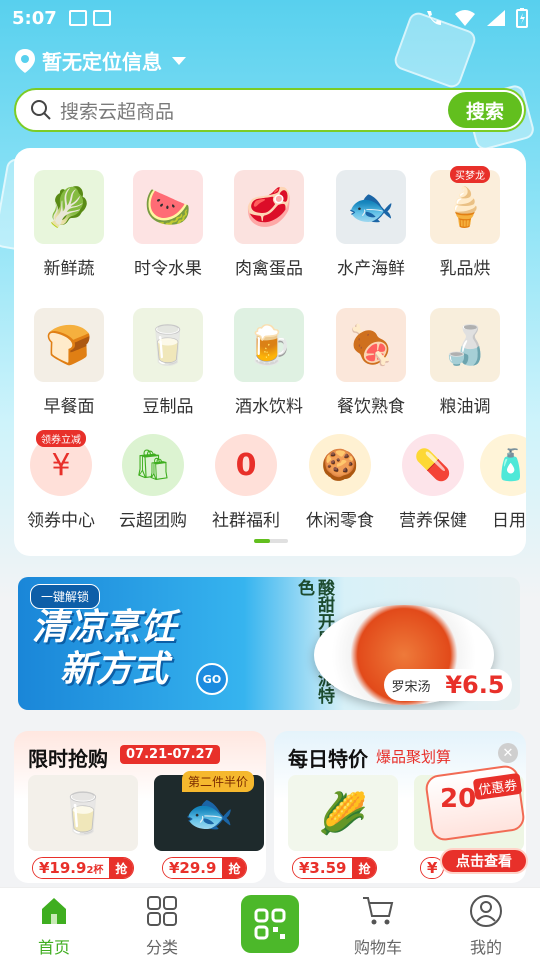  What do you see at coordinates (378, 926) in the screenshot?
I see `tab-cart: 购物车` at bounding box center [378, 926].